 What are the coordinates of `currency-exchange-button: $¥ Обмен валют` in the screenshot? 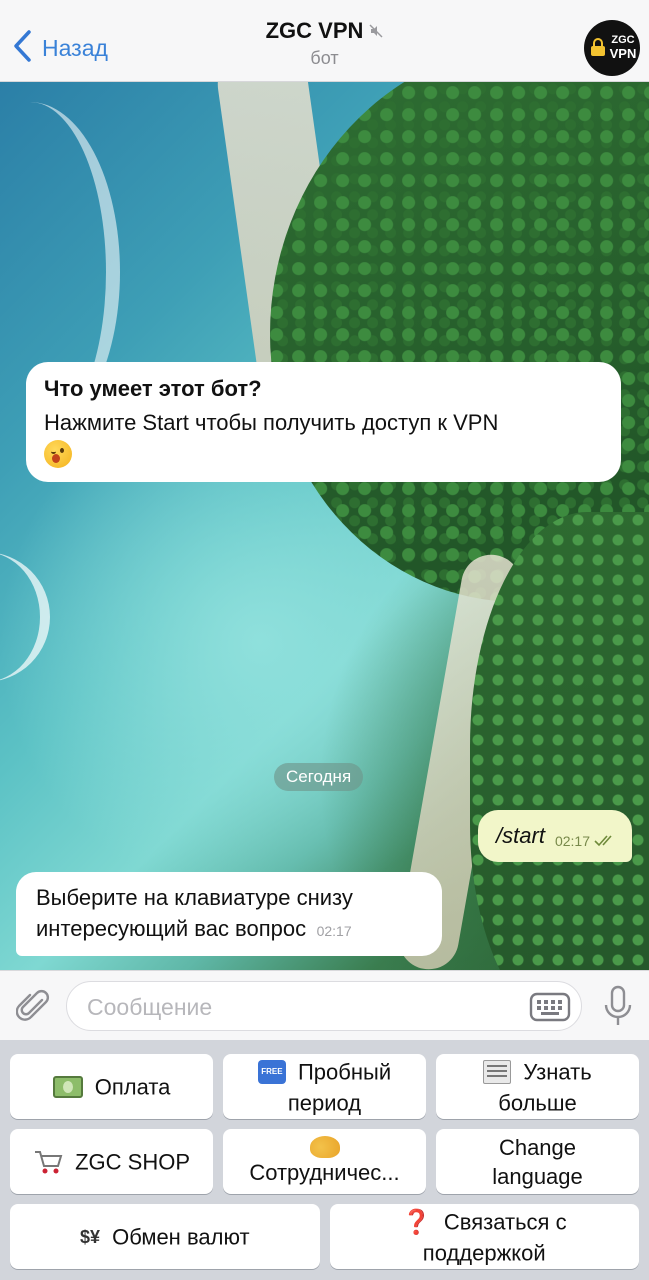 It's located at (165, 1236).